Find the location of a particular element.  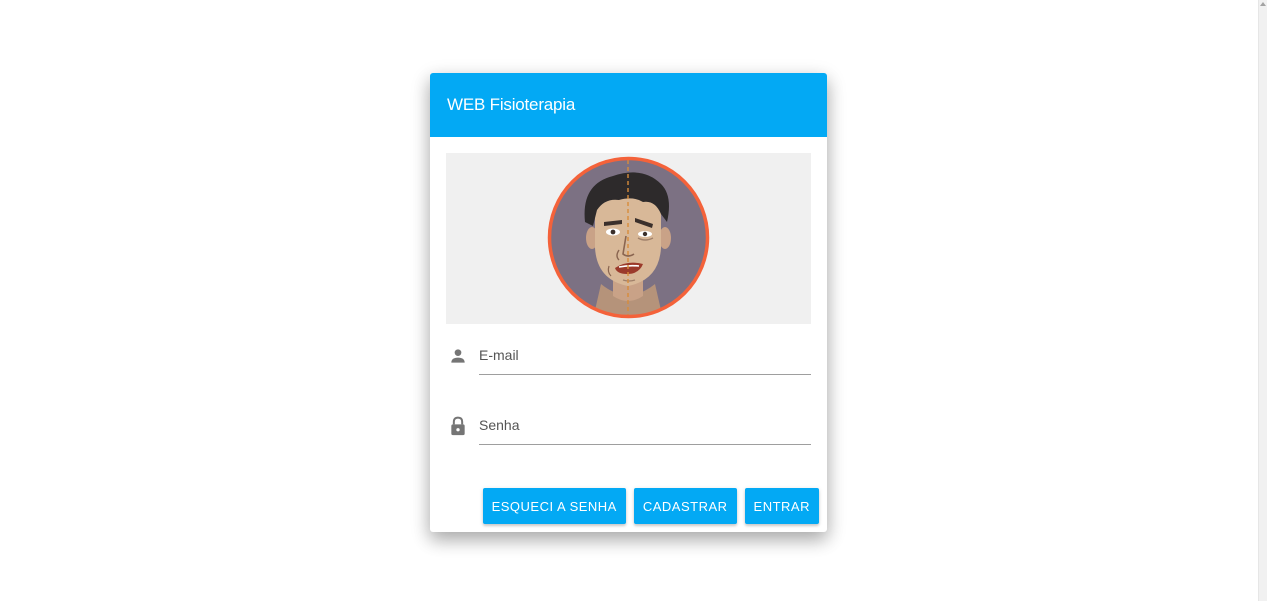

page-scrollbar is located at coordinates (1262, 300).